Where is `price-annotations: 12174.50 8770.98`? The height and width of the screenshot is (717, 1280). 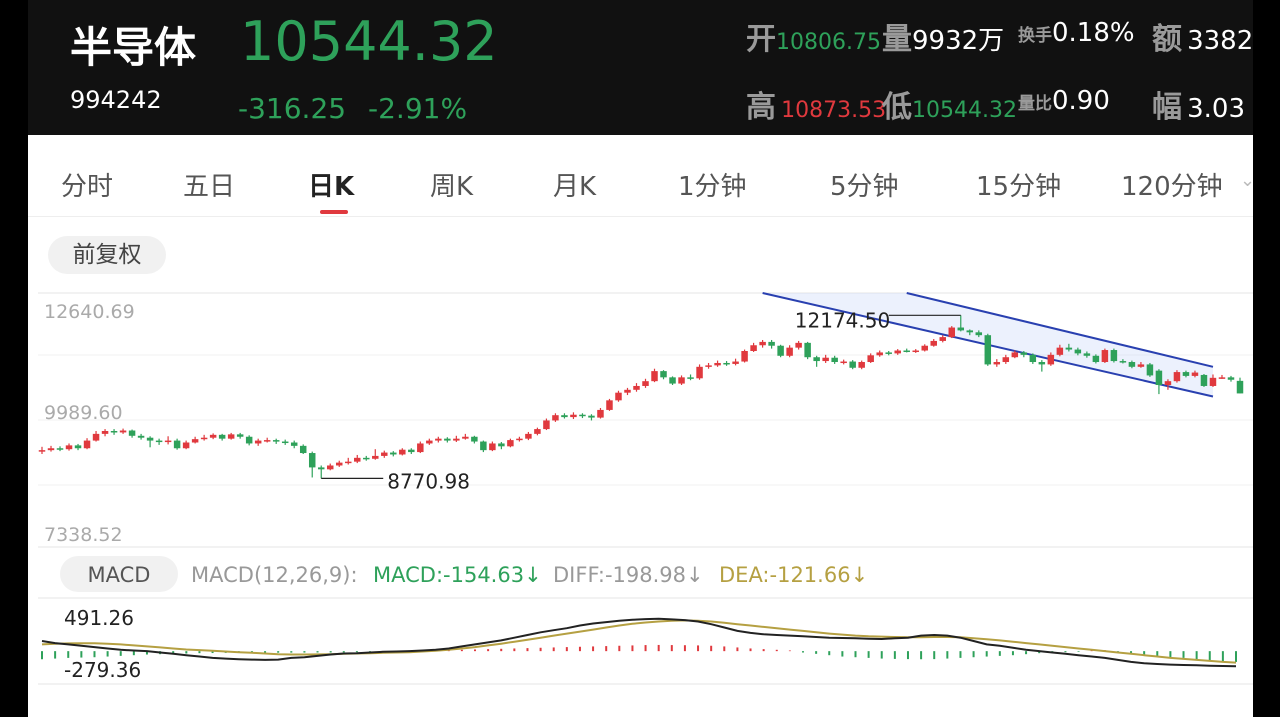 price-annotations: 12174.50 8770.98 is located at coordinates (641, 400).